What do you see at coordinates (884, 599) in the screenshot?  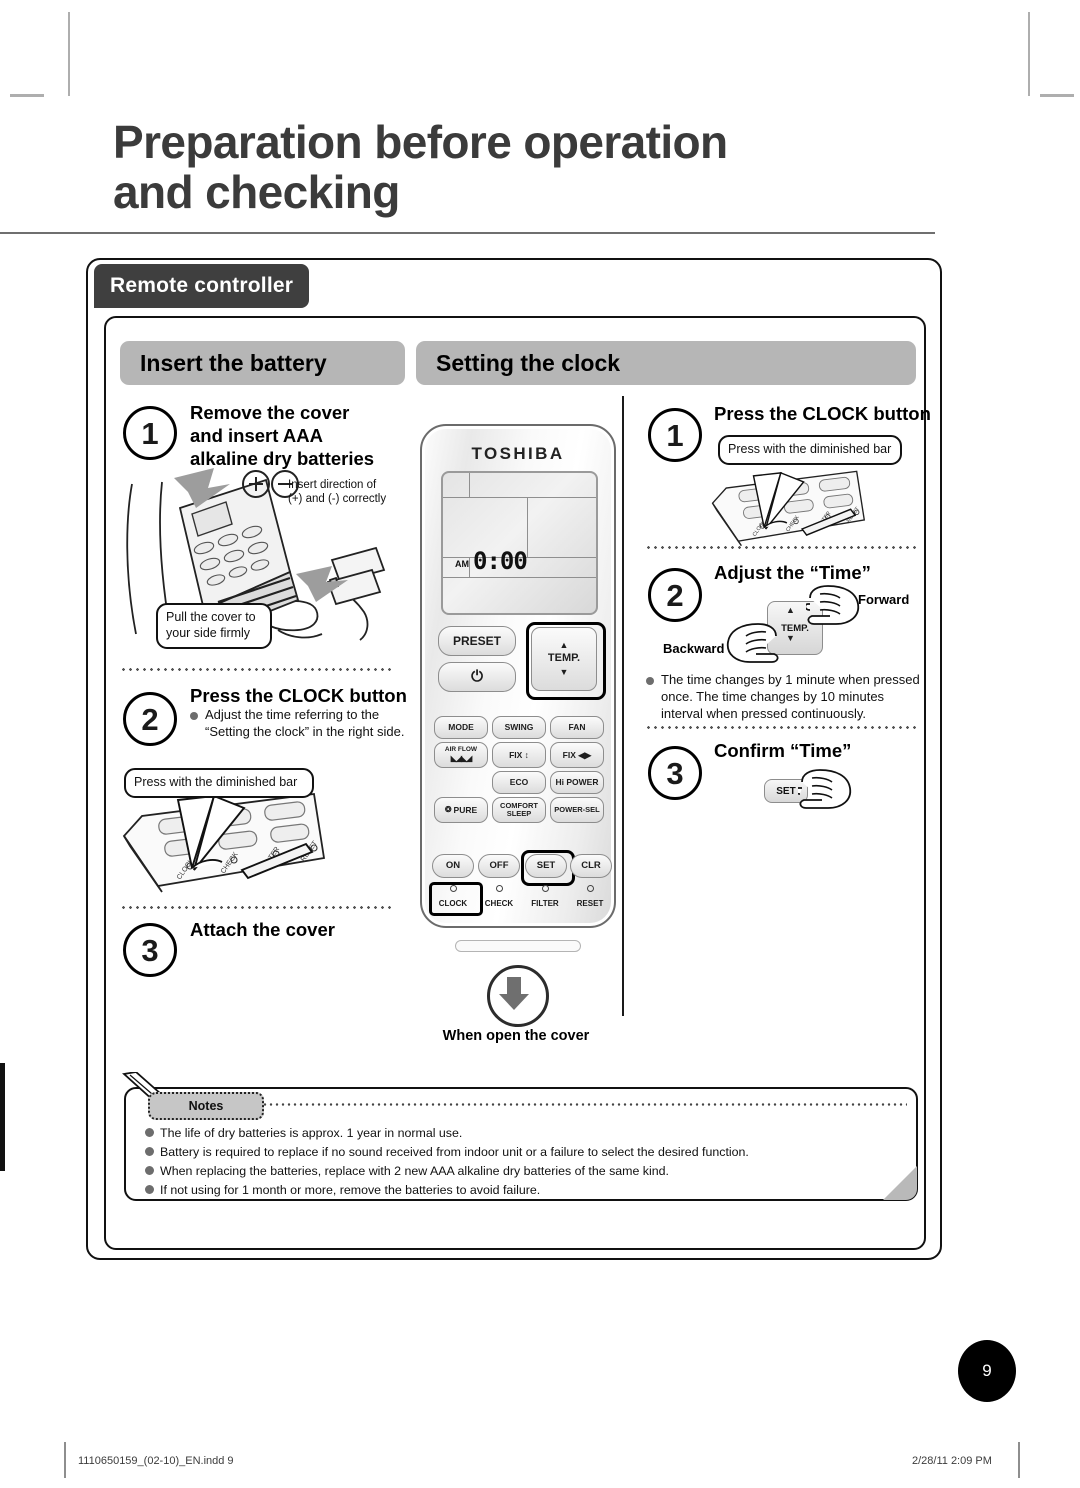 I see `label-forward: Forward` at bounding box center [884, 599].